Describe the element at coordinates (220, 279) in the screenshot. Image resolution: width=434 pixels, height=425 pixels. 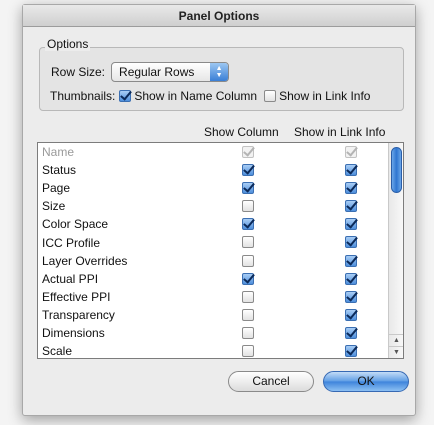
I see `table-row: Actual PPI` at that location.